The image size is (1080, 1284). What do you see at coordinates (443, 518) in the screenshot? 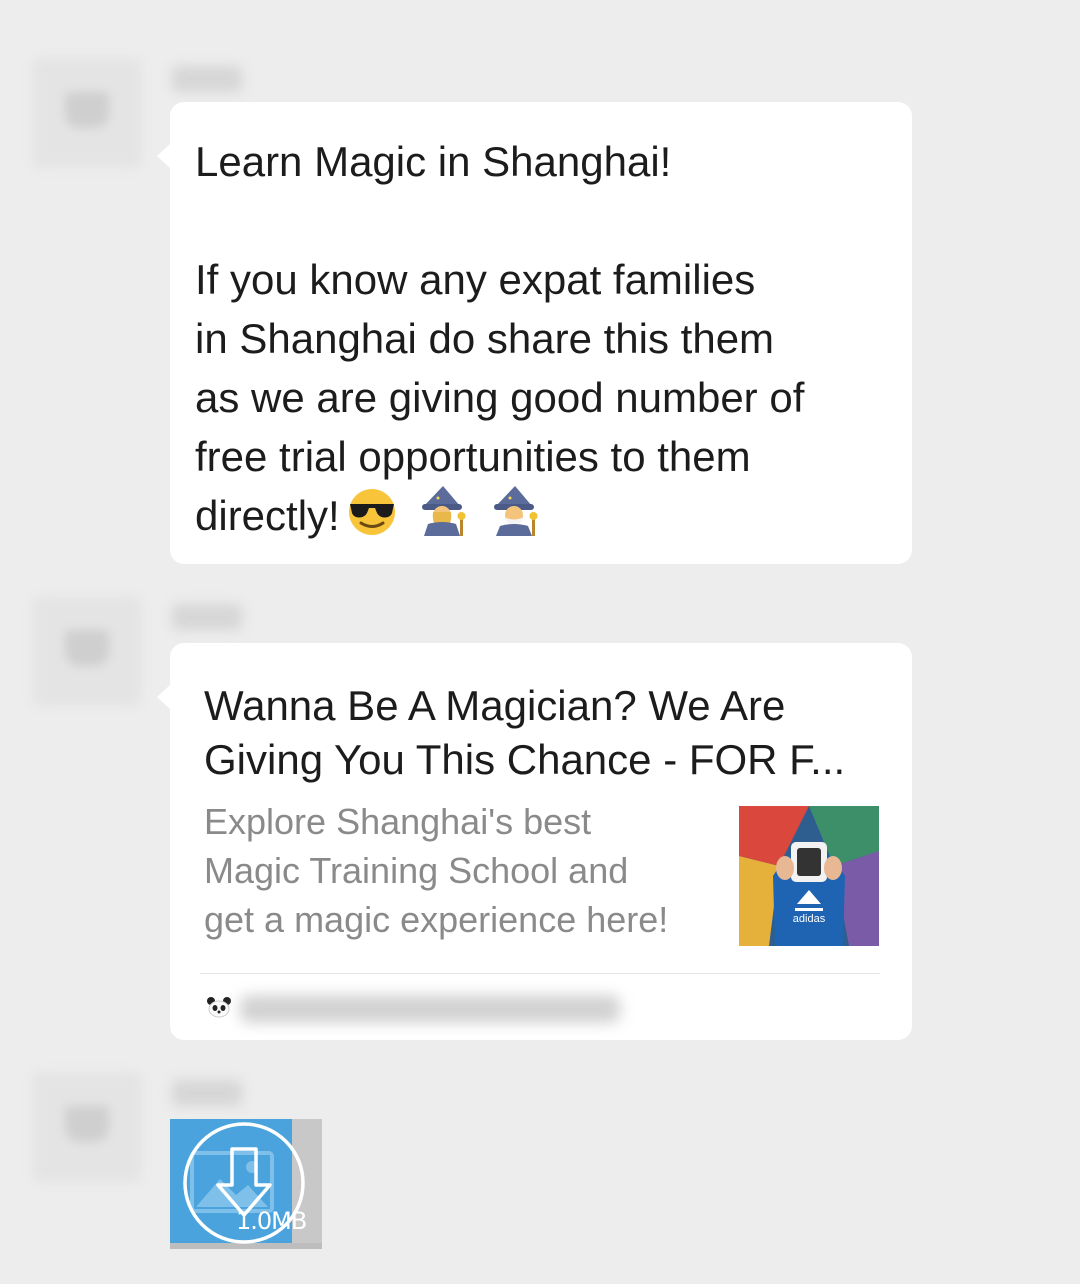
I see `female-mage-emoji-icon` at bounding box center [443, 518].